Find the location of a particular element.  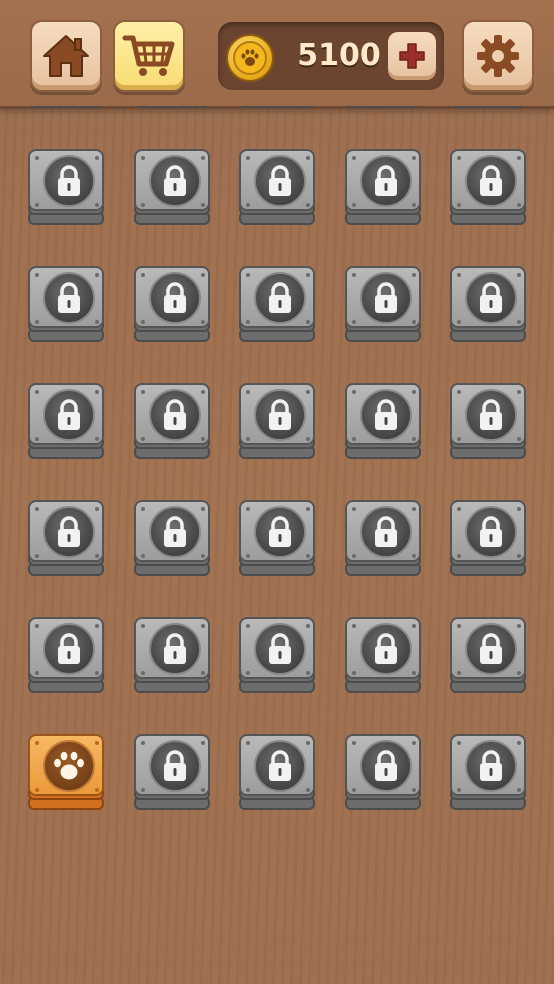

home-button is located at coordinates (66, 56).